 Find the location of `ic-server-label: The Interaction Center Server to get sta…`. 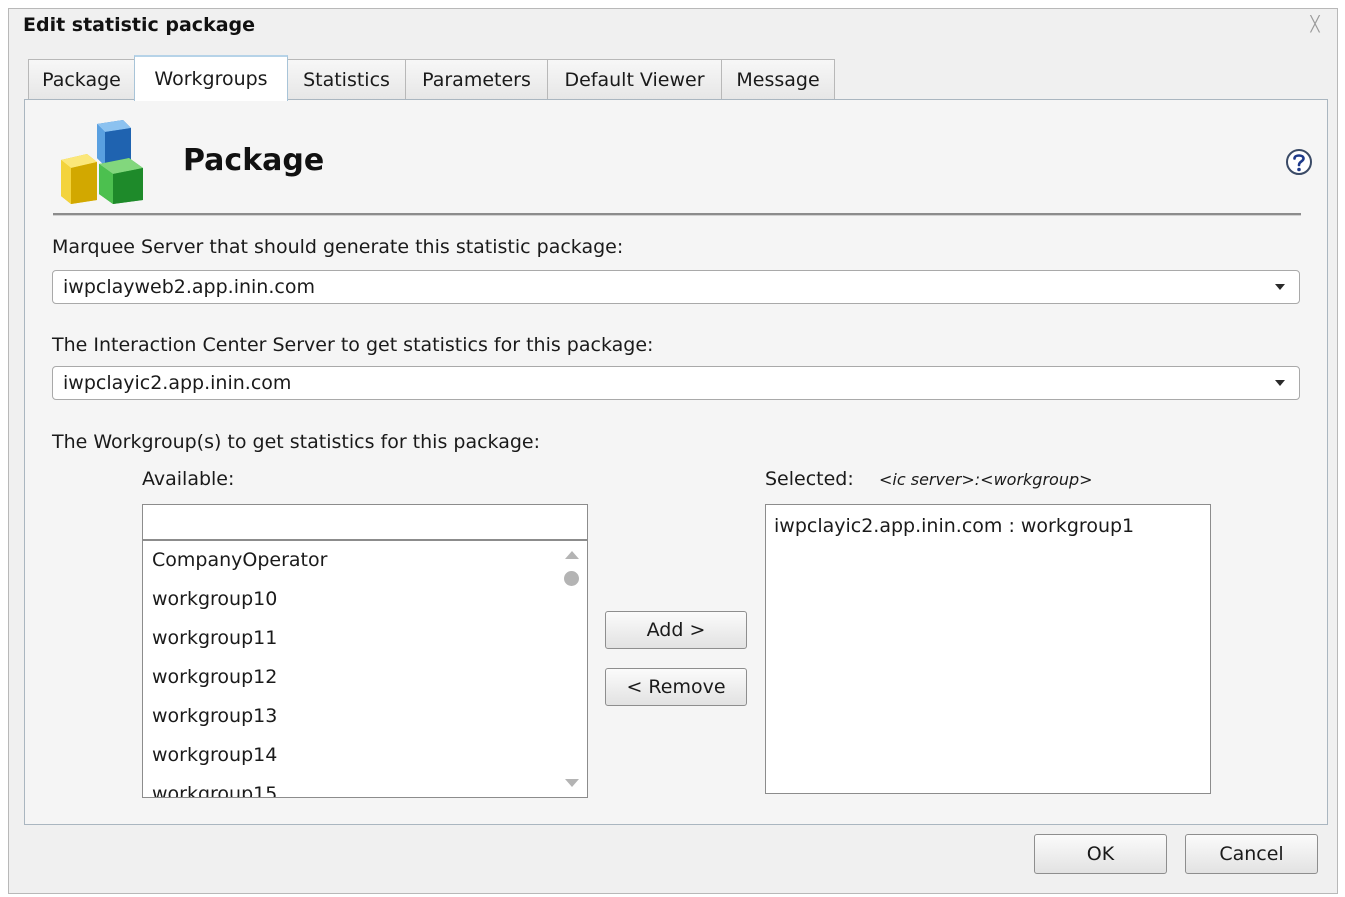

ic-server-label: The Interaction Center Server to get sta… is located at coordinates (353, 345).